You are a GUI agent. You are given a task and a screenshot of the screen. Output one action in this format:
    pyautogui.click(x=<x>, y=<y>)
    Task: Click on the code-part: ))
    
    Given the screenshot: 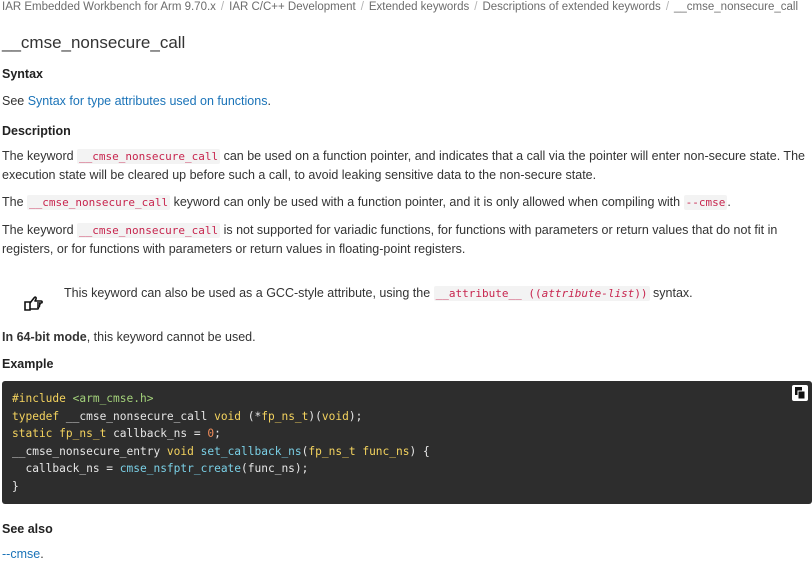 What is the action you would take?
    pyautogui.click(x=641, y=293)
    